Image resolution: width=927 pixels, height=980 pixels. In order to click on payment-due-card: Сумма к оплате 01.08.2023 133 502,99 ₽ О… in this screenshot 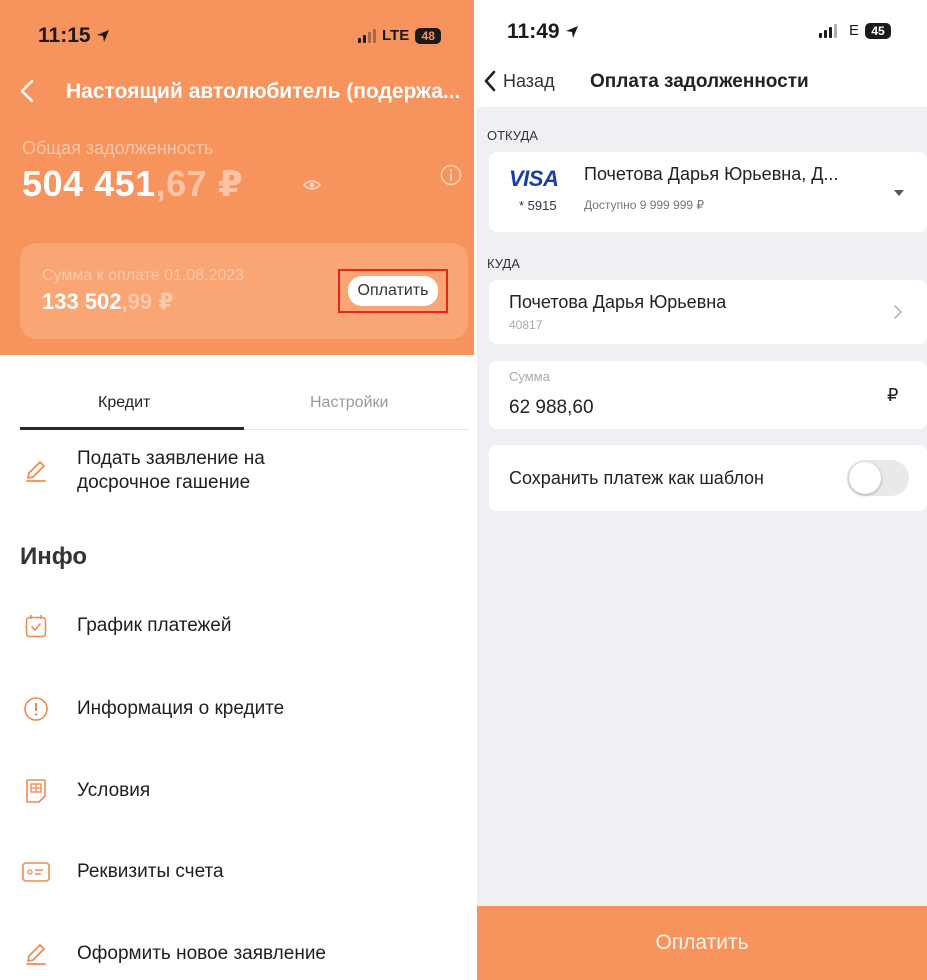, I will do `click(244, 291)`.